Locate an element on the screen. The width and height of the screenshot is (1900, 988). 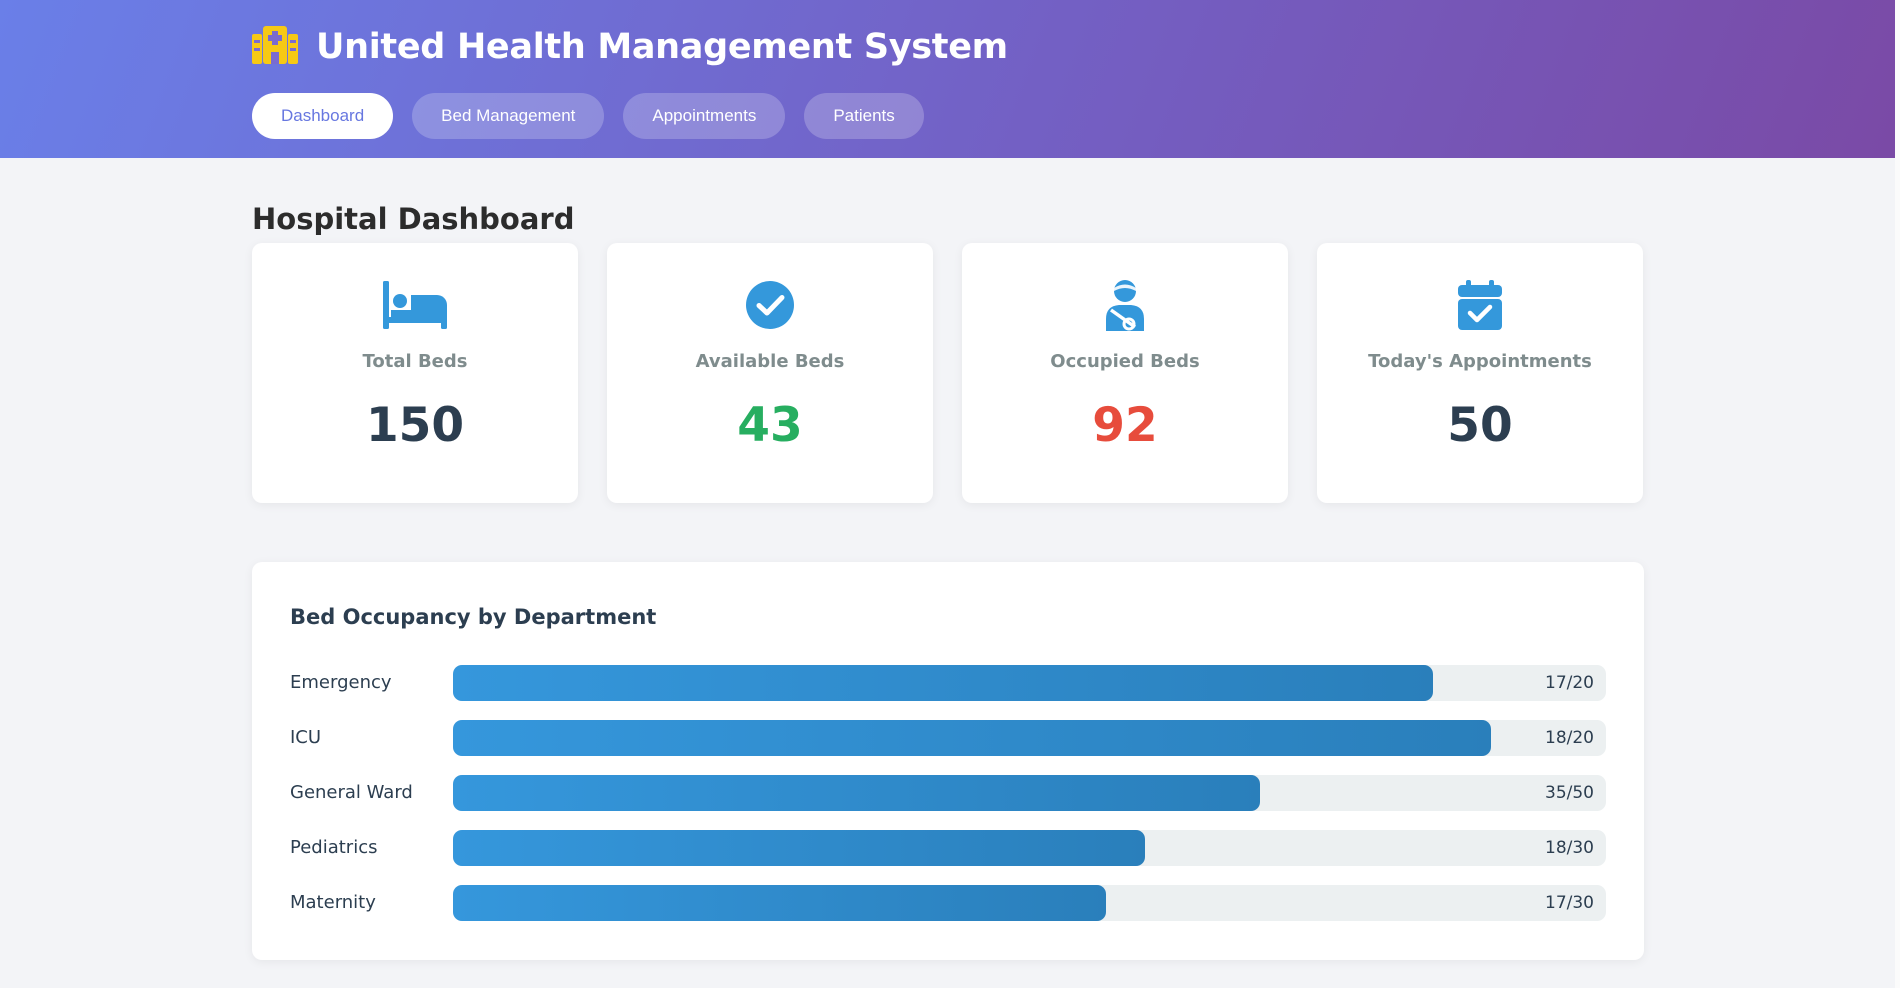
stat-card-todays-appointments: Today's Appointments 50 is located at coordinates (1480, 373).